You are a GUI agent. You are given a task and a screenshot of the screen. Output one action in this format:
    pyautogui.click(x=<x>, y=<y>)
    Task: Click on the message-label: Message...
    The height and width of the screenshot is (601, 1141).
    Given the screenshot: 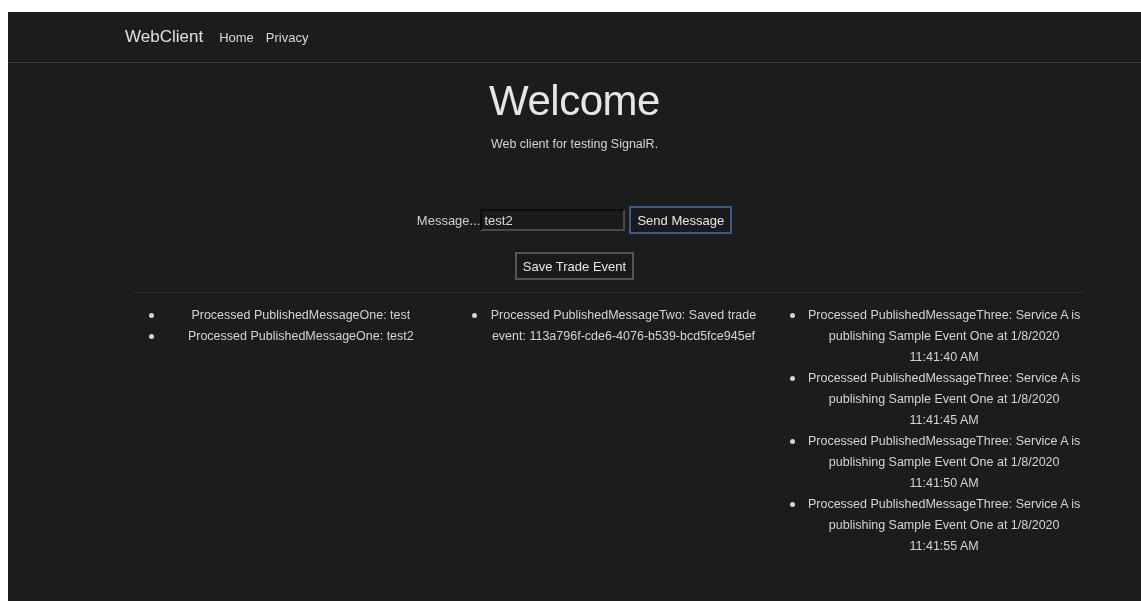 What is the action you would take?
    pyautogui.click(x=448, y=220)
    